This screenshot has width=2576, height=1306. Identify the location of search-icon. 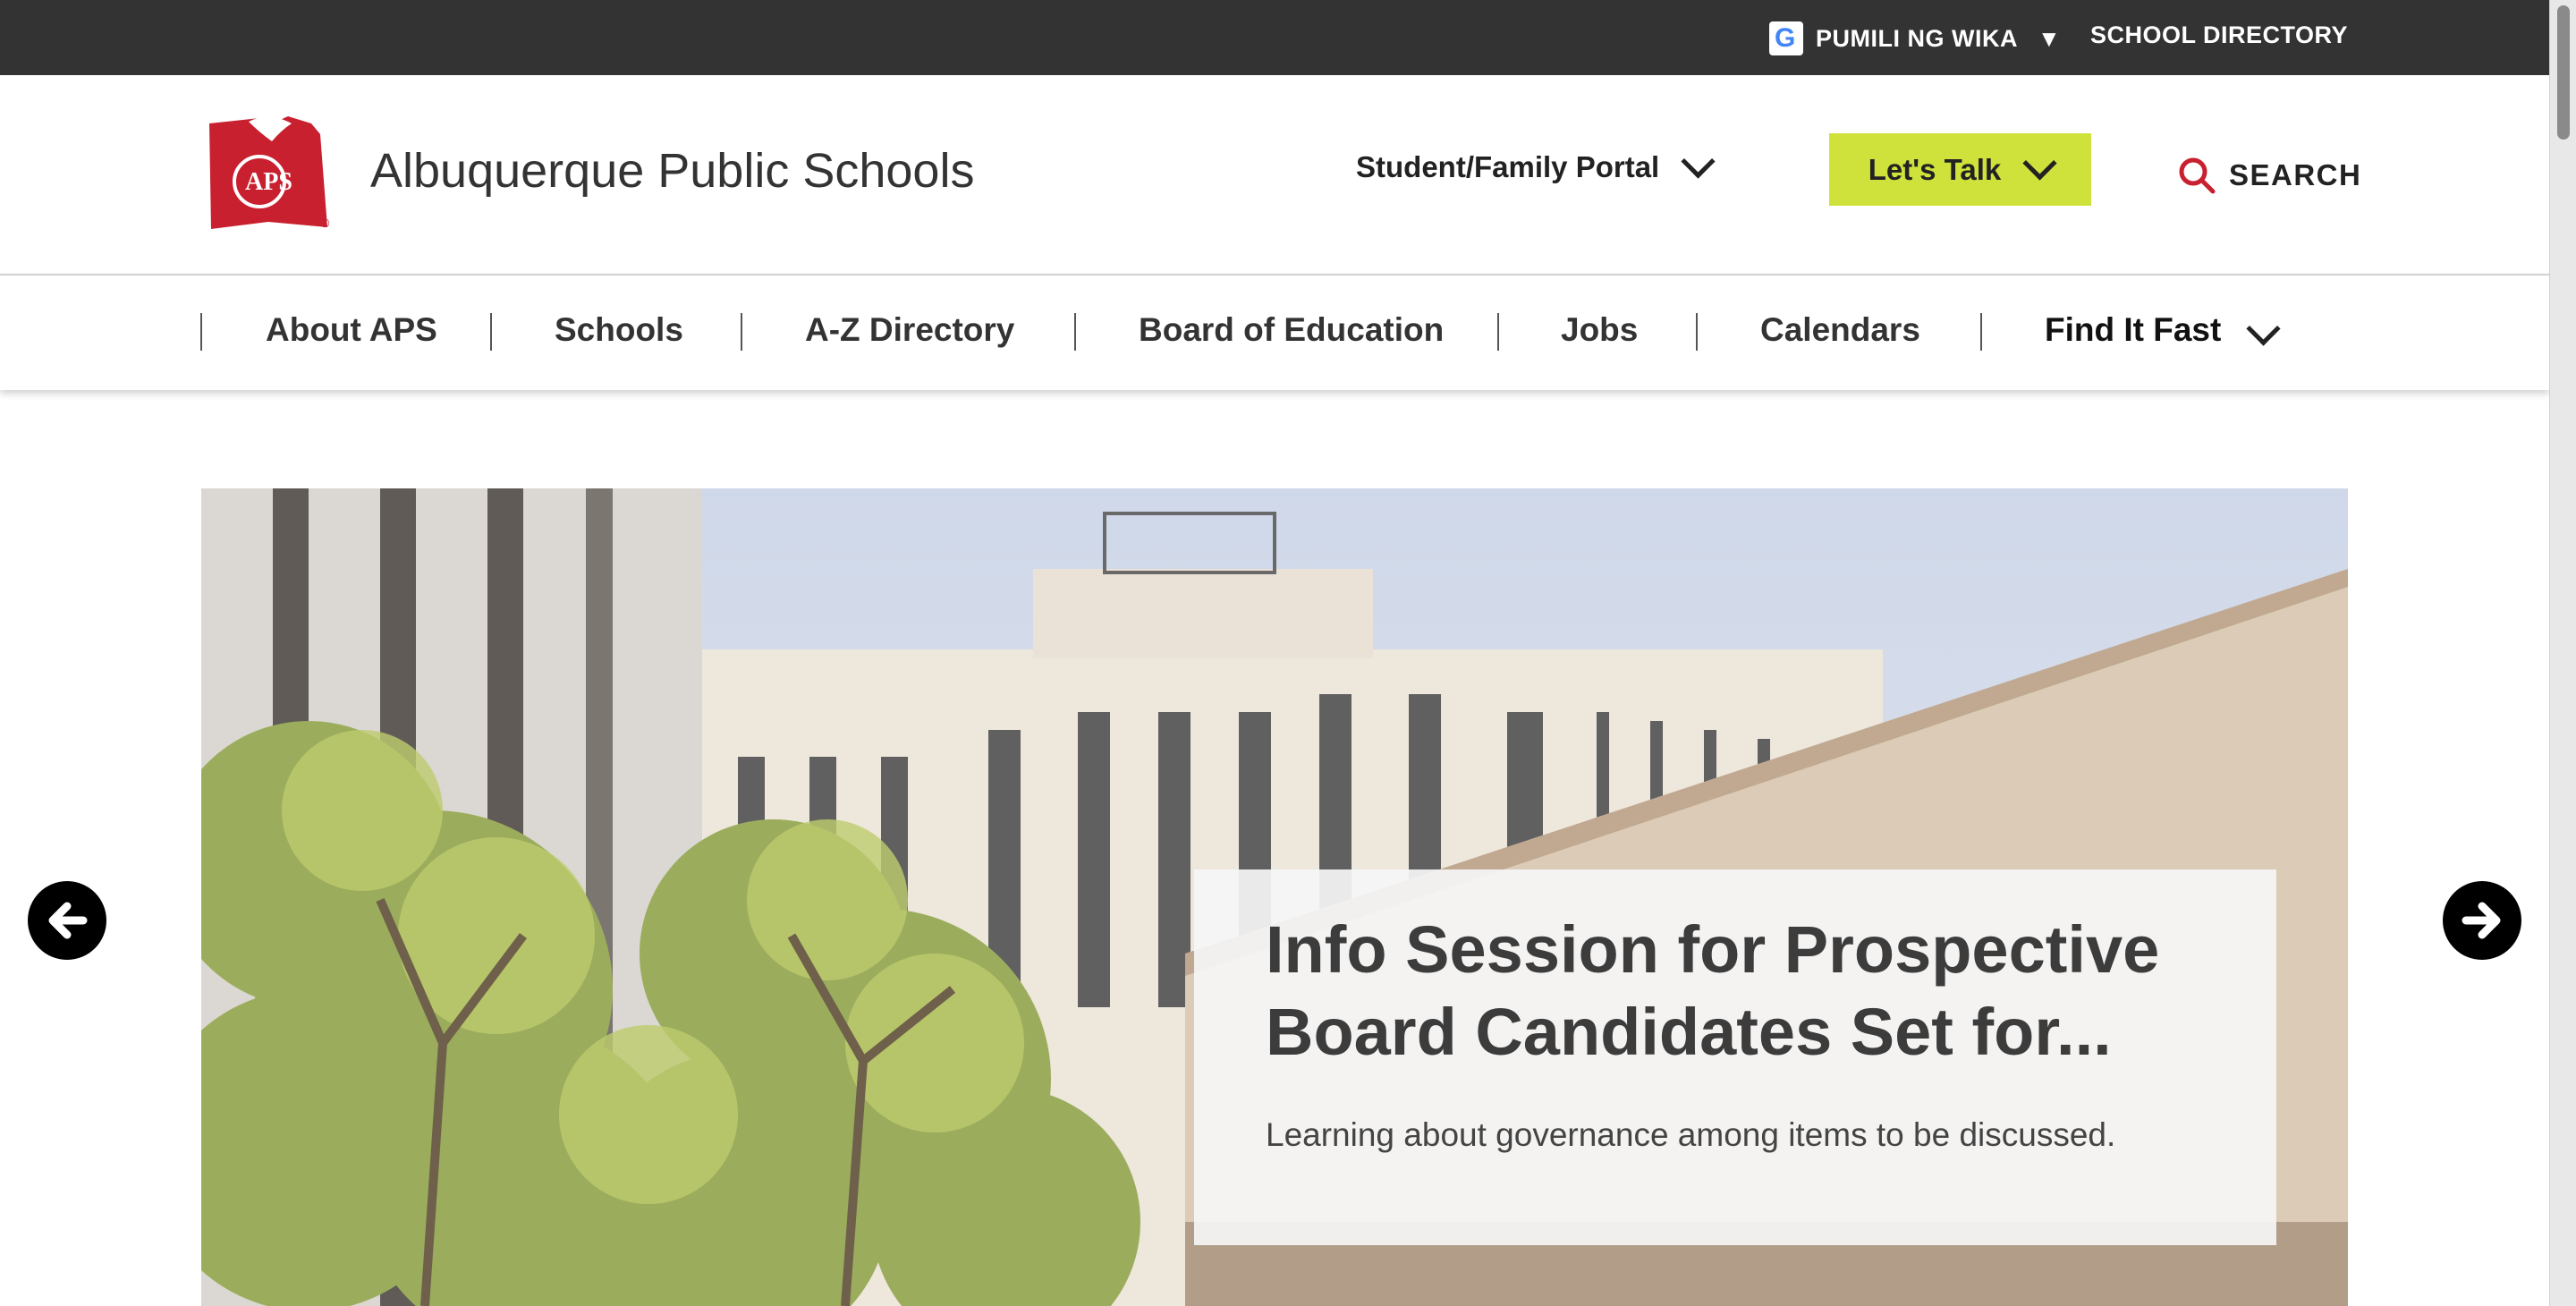
(2197, 176).